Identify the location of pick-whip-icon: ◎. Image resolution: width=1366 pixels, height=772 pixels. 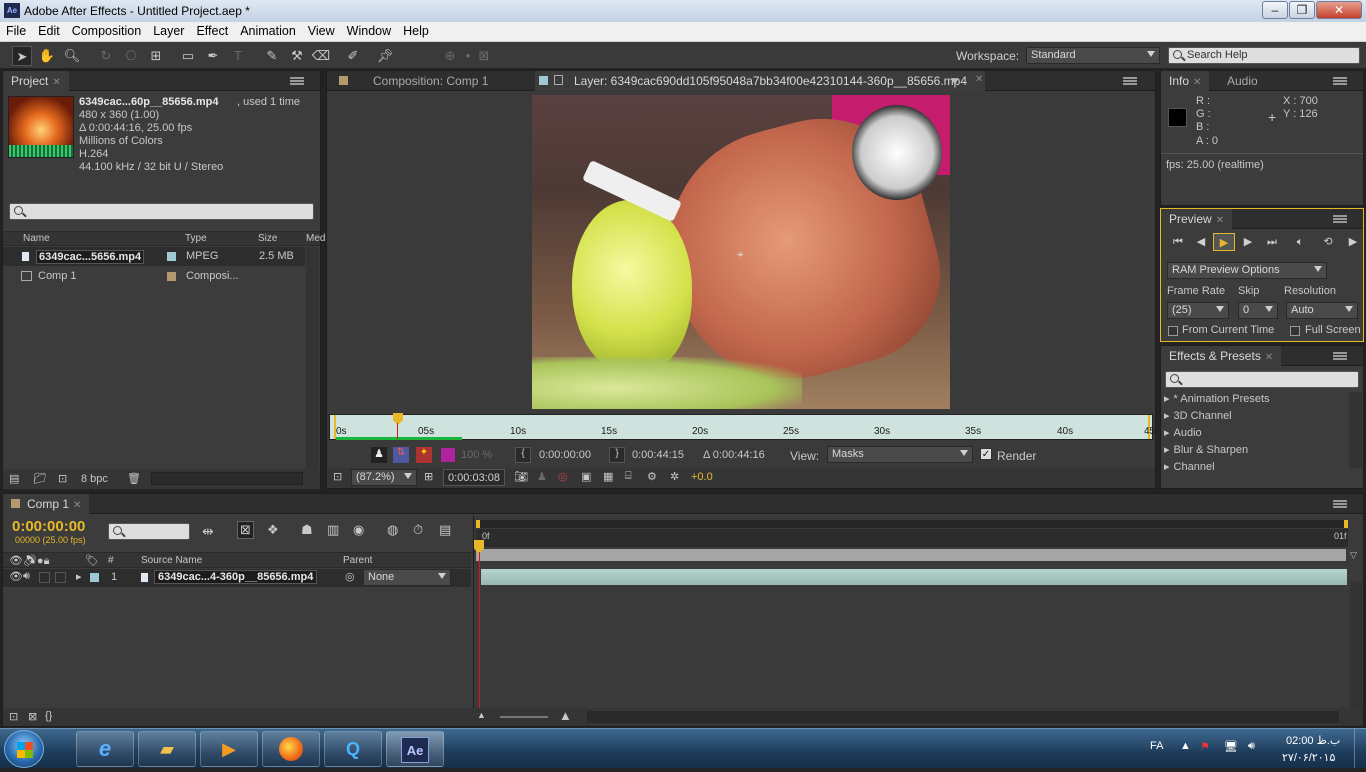
(350, 576).